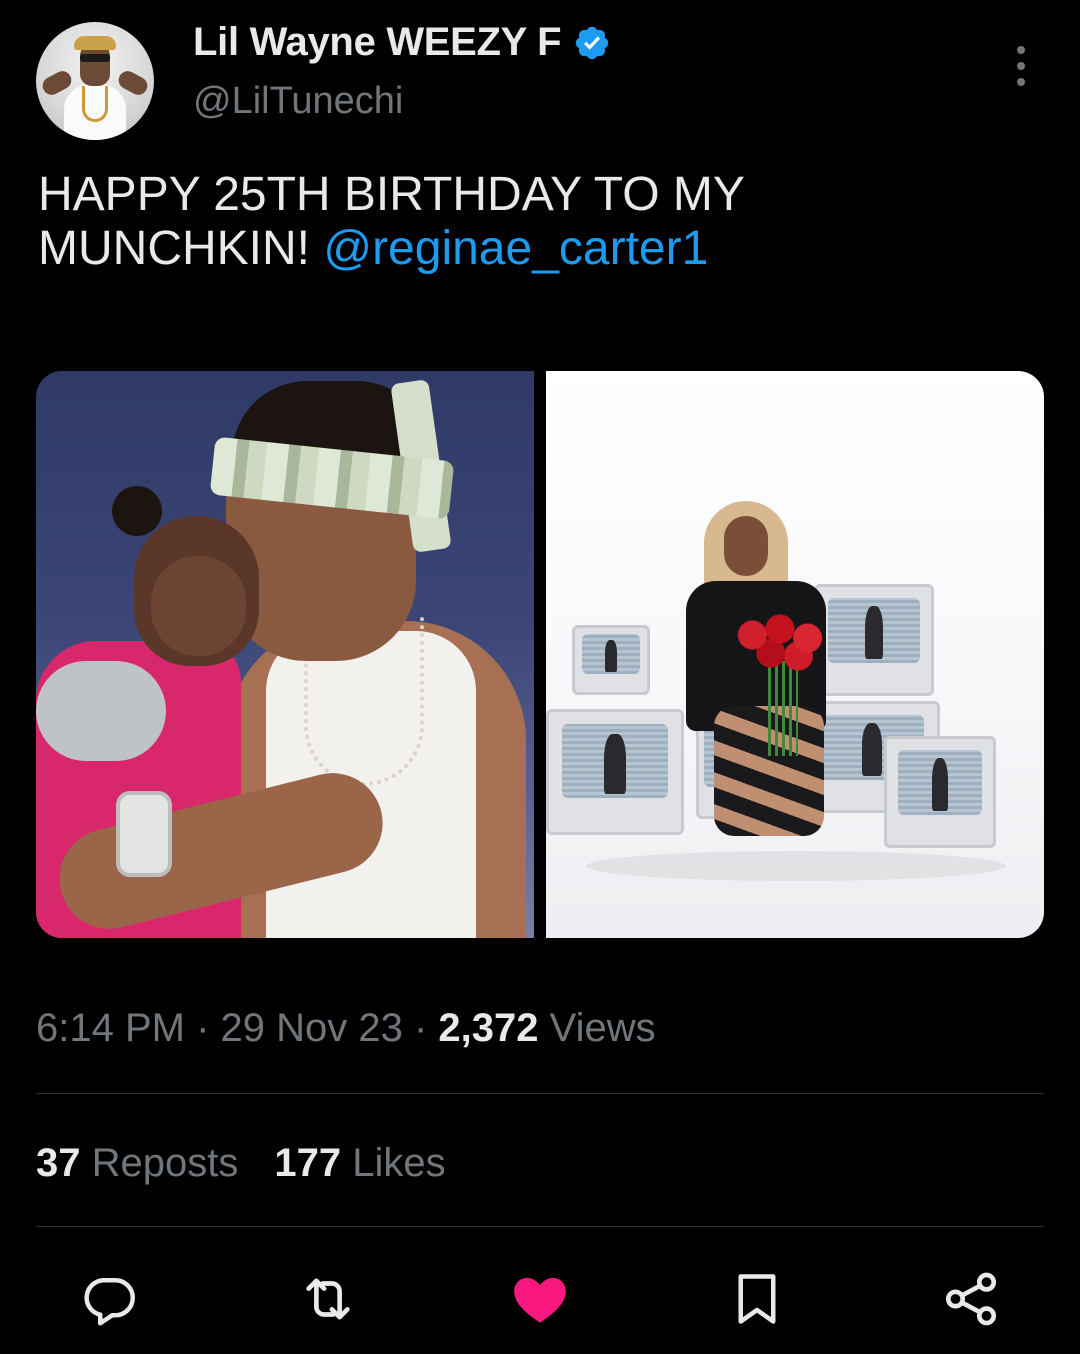 The width and height of the screenshot is (1080, 1354). I want to click on like-icon, so click(540, 1299).